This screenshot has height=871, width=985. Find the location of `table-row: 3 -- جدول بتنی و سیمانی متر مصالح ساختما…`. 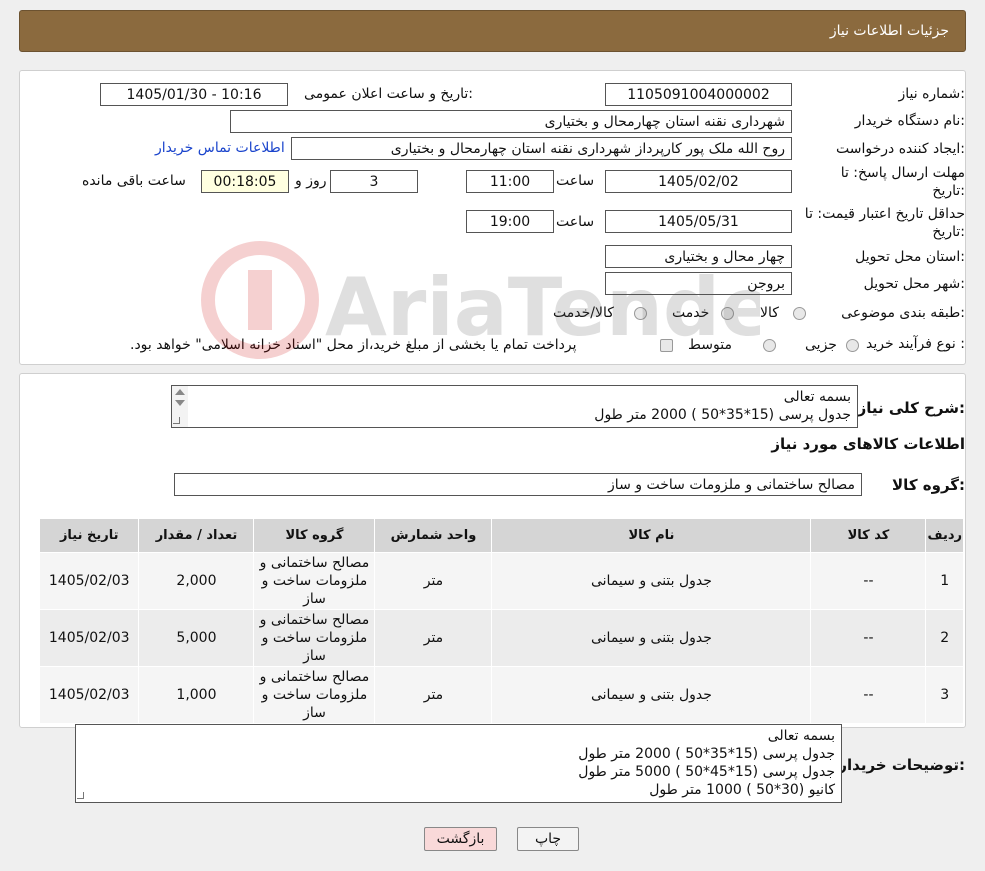

table-row: 3 -- جدول بتنی و سیمانی متر مصالح ساختما… is located at coordinates (501, 695).